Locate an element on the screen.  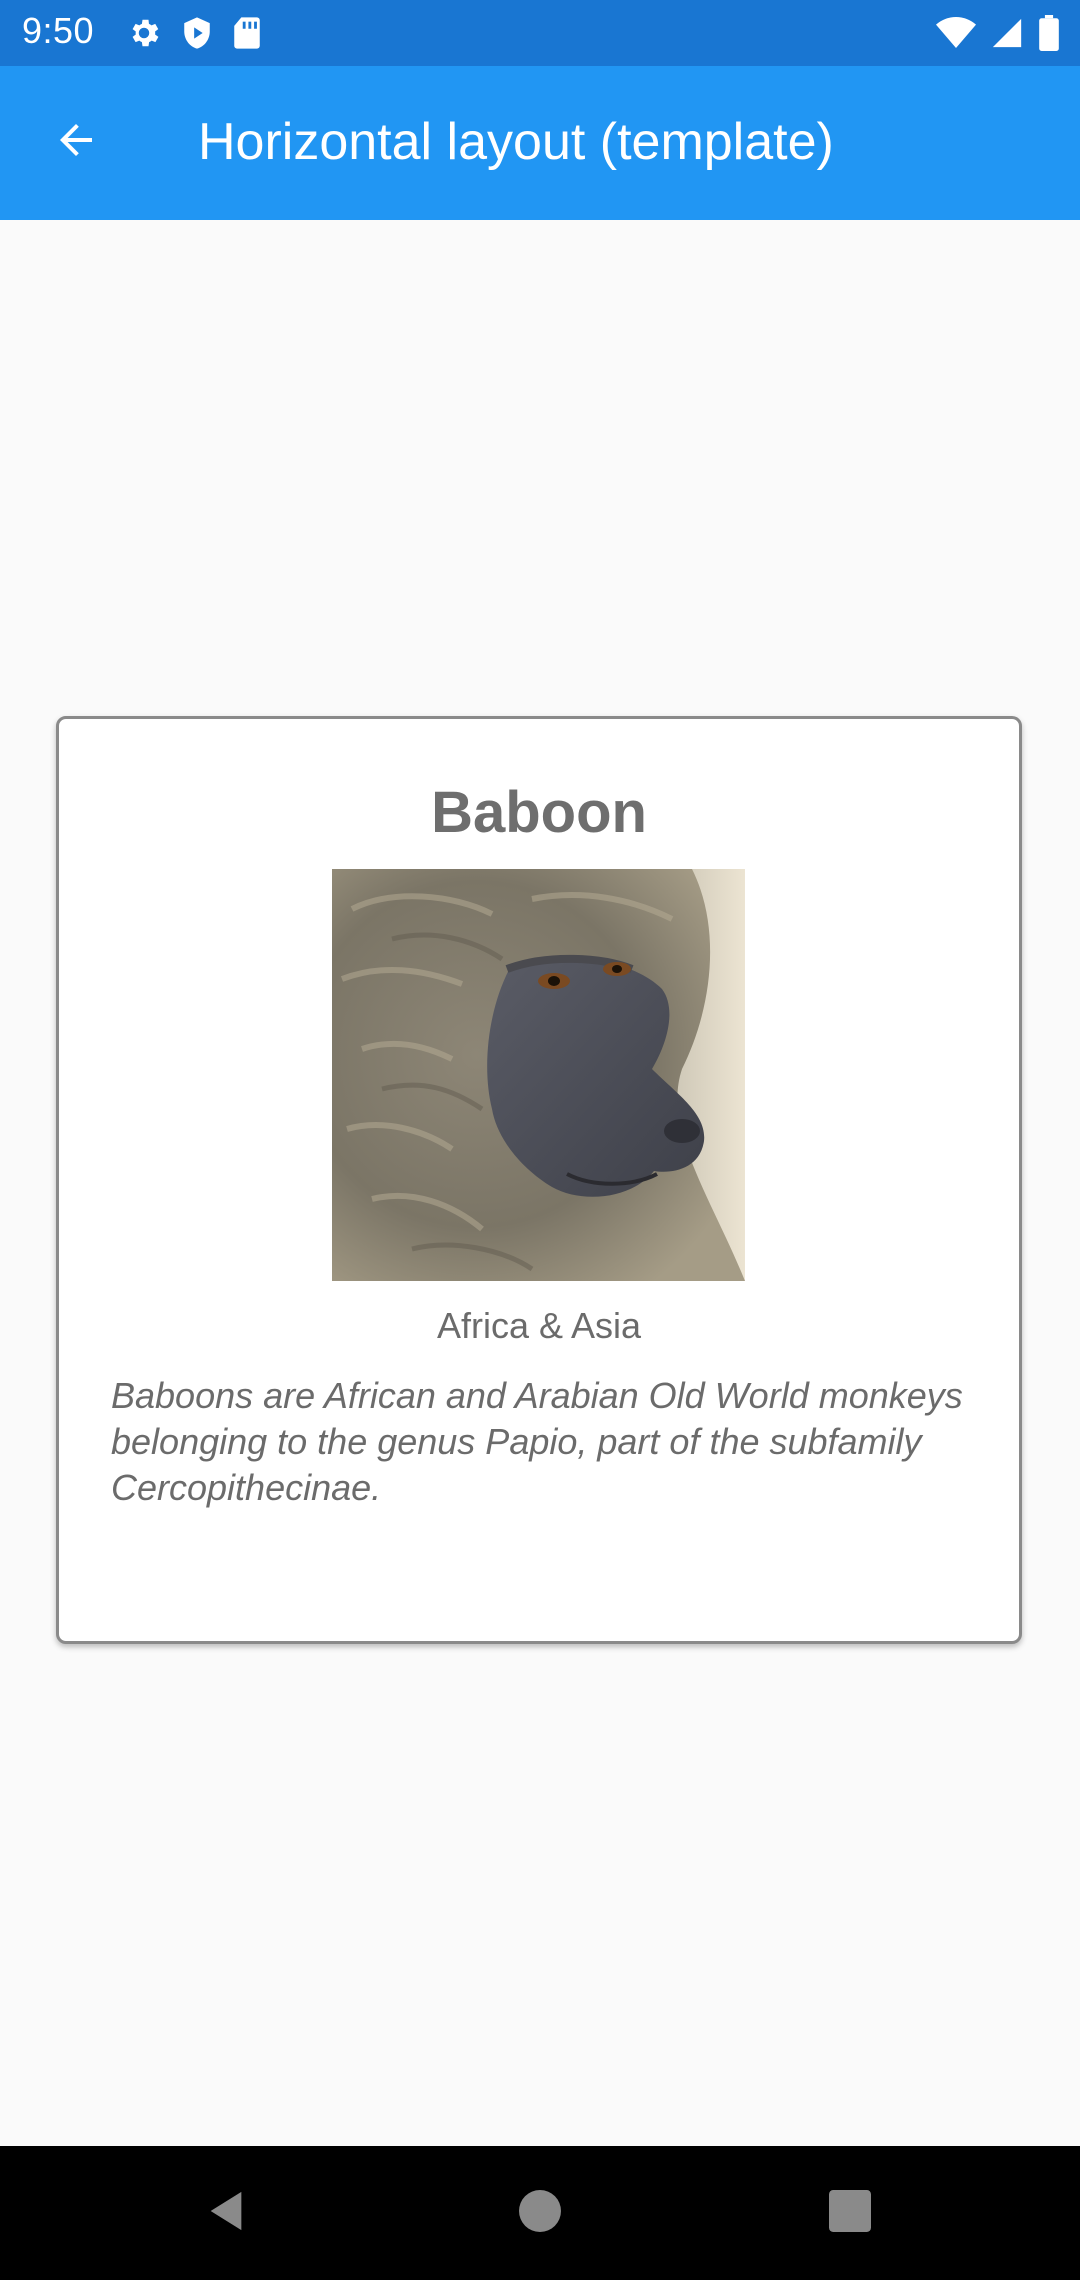
signal-icon is located at coordinates (1007, 33).